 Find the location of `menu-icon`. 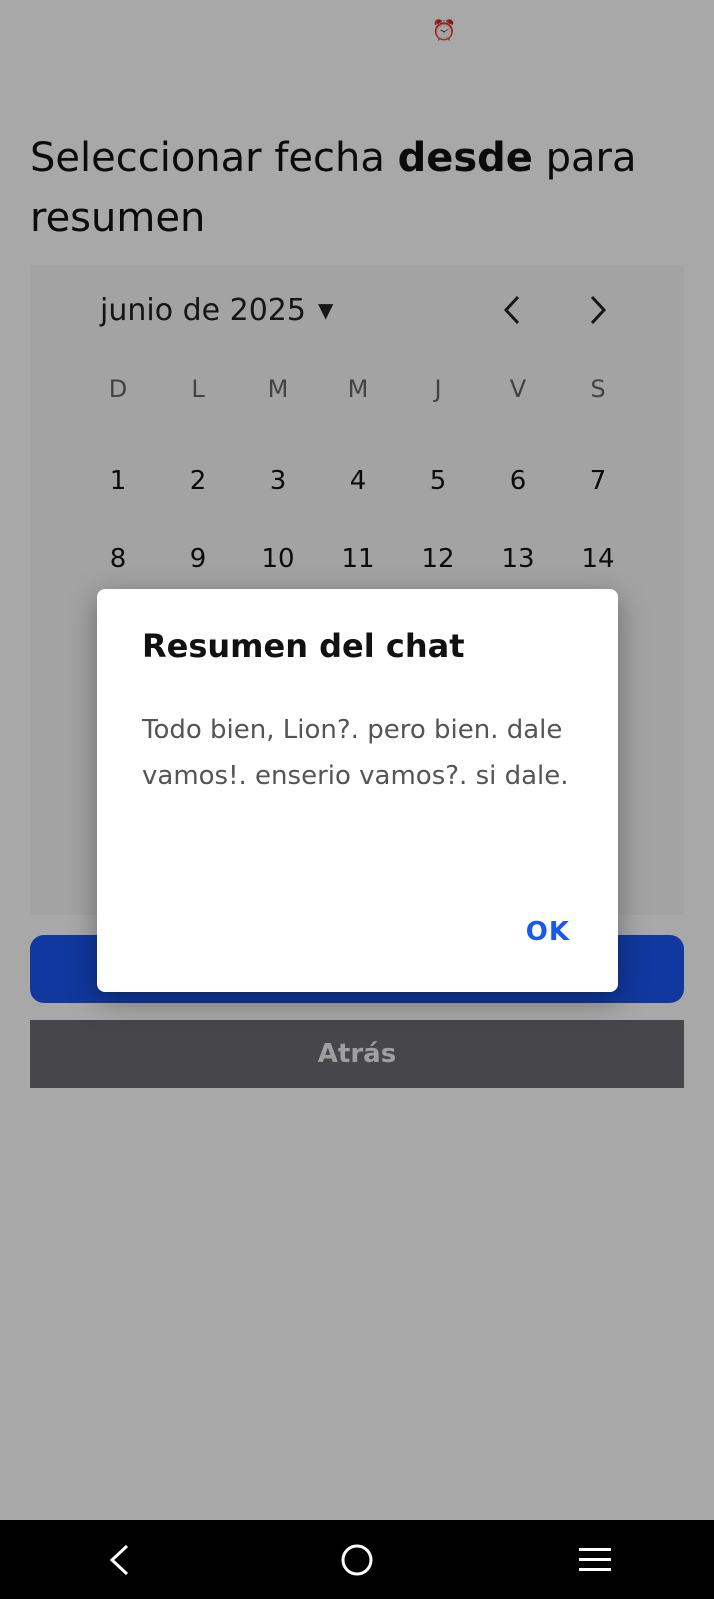

menu-icon is located at coordinates (595, 1559).